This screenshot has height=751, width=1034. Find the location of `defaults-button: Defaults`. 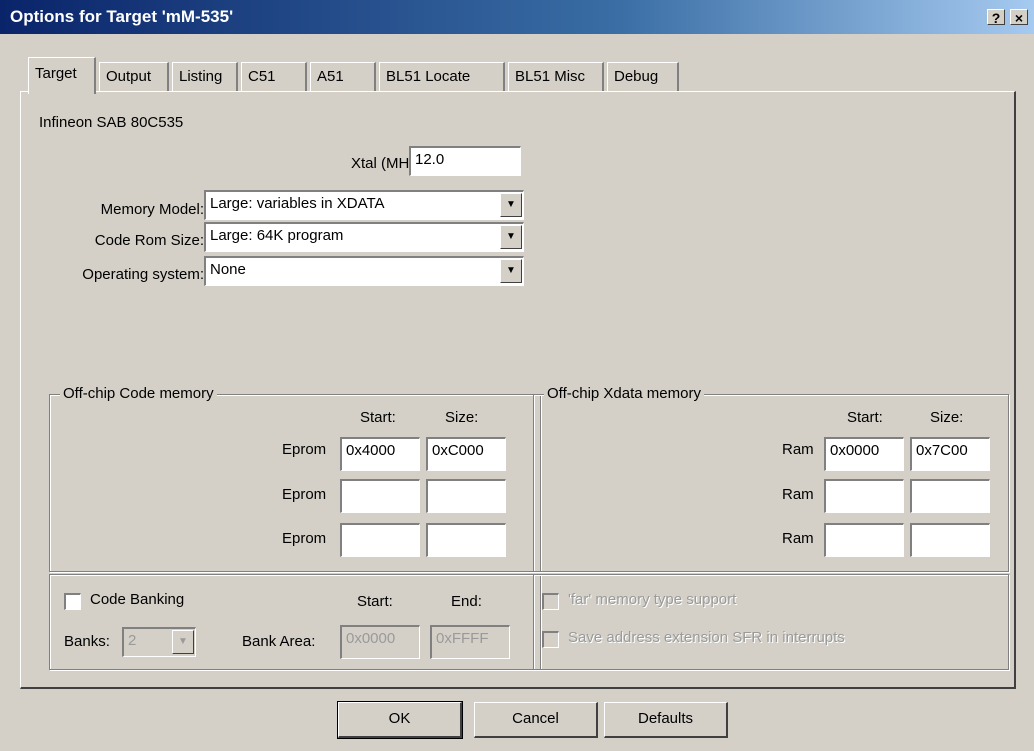

defaults-button: Defaults is located at coordinates (666, 720).